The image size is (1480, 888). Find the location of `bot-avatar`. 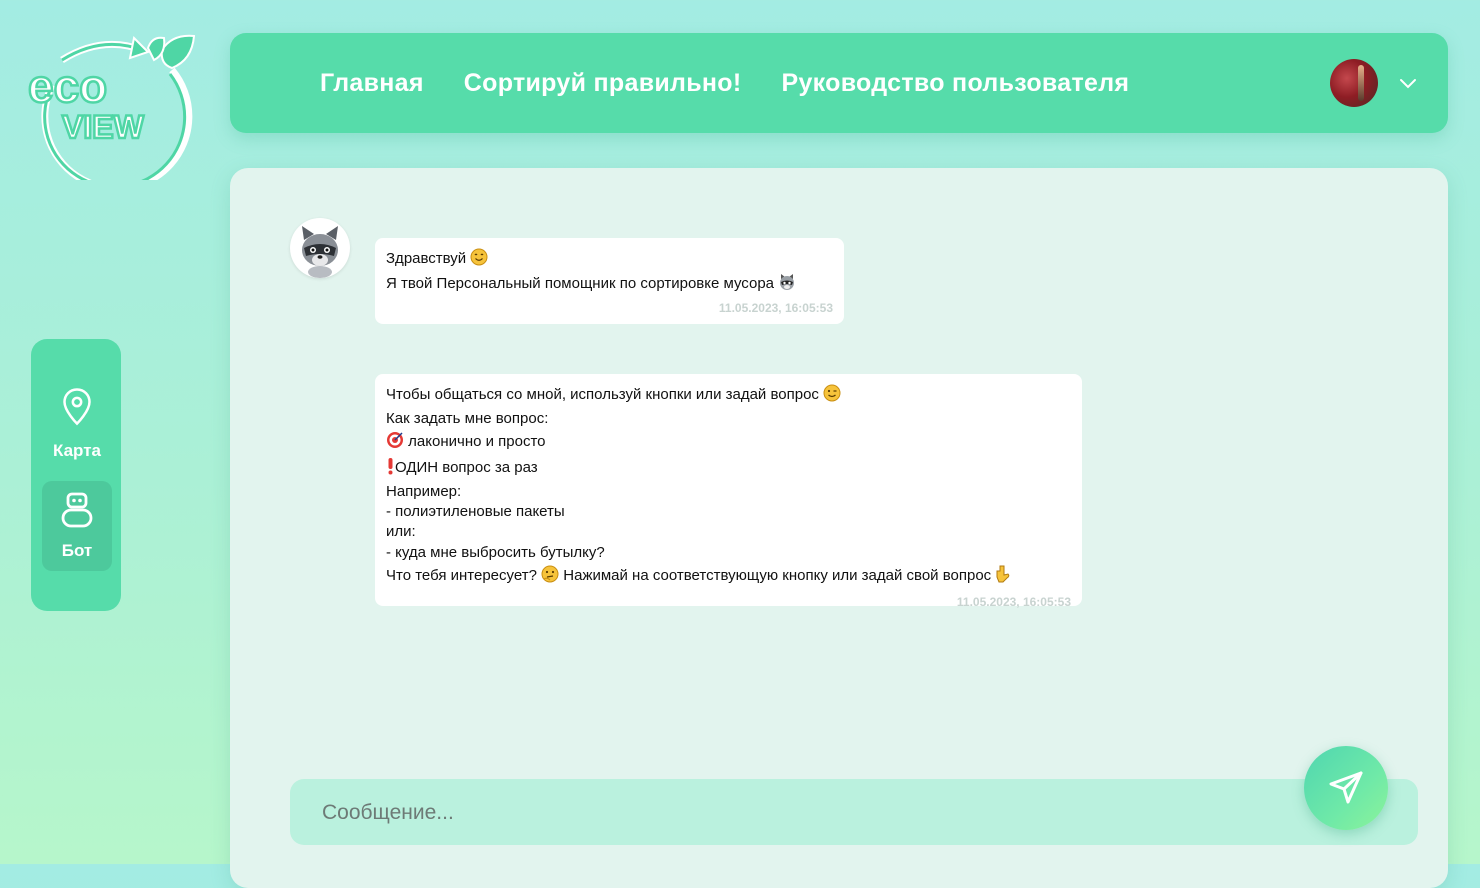

bot-avatar is located at coordinates (320, 248).